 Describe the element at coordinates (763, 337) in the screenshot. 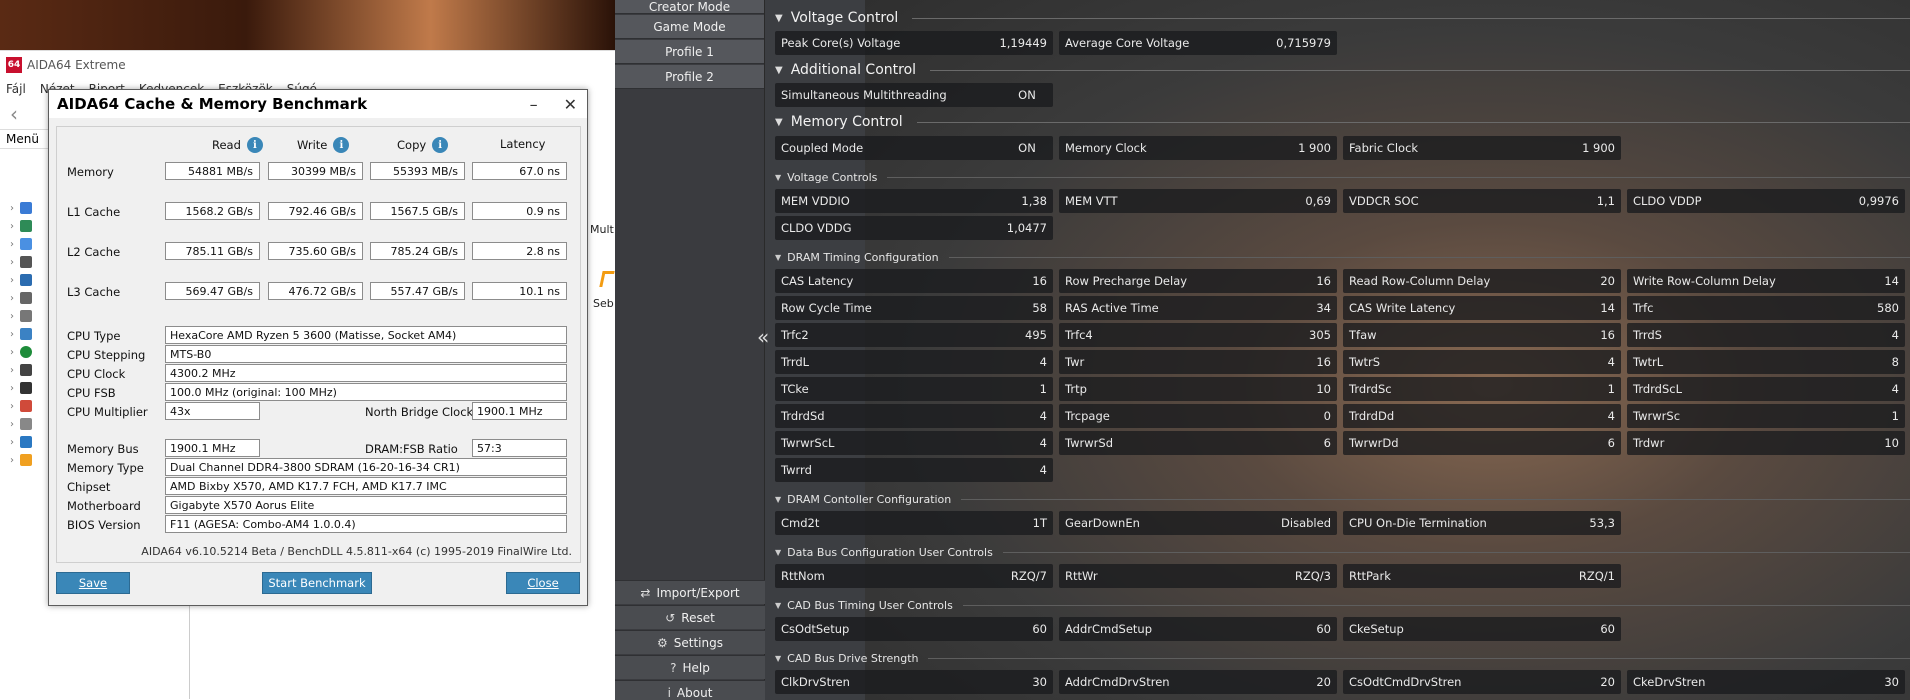

I see `collapse-sidebar-icon: «` at that location.